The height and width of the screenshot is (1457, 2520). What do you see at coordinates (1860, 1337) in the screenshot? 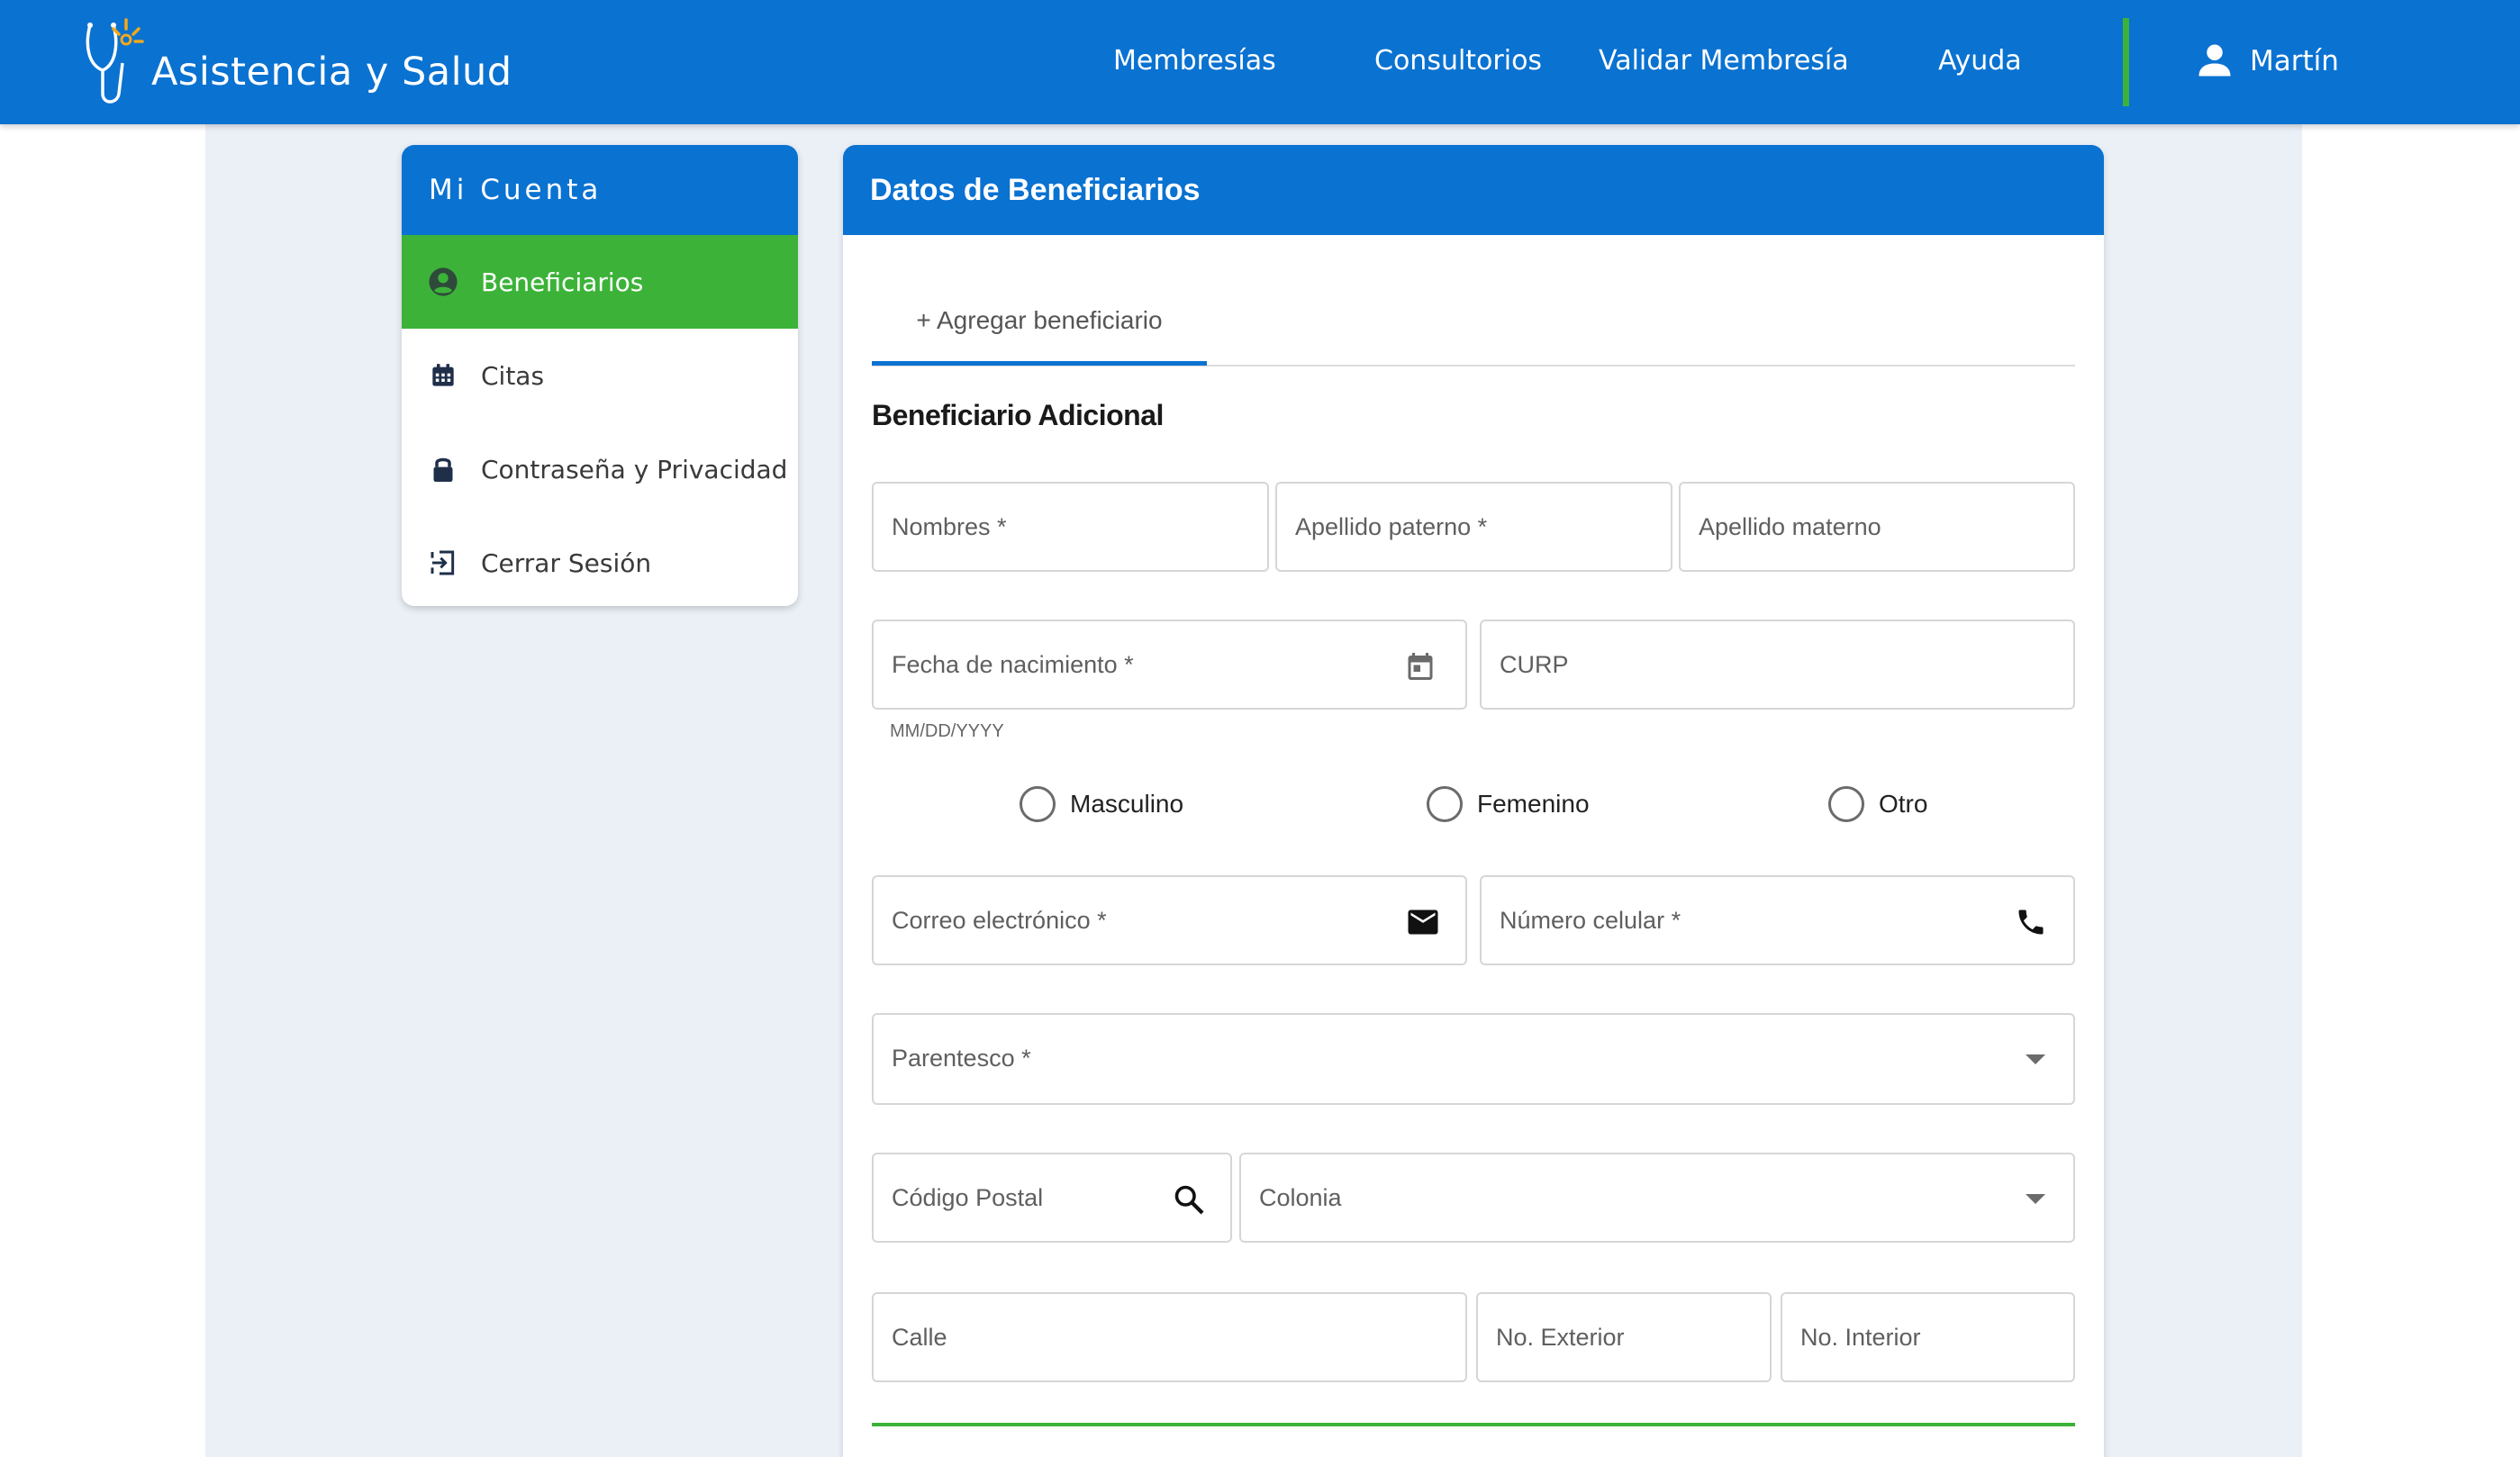
I see `field-label: No. Interior` at bounding box center [1860, 1337].